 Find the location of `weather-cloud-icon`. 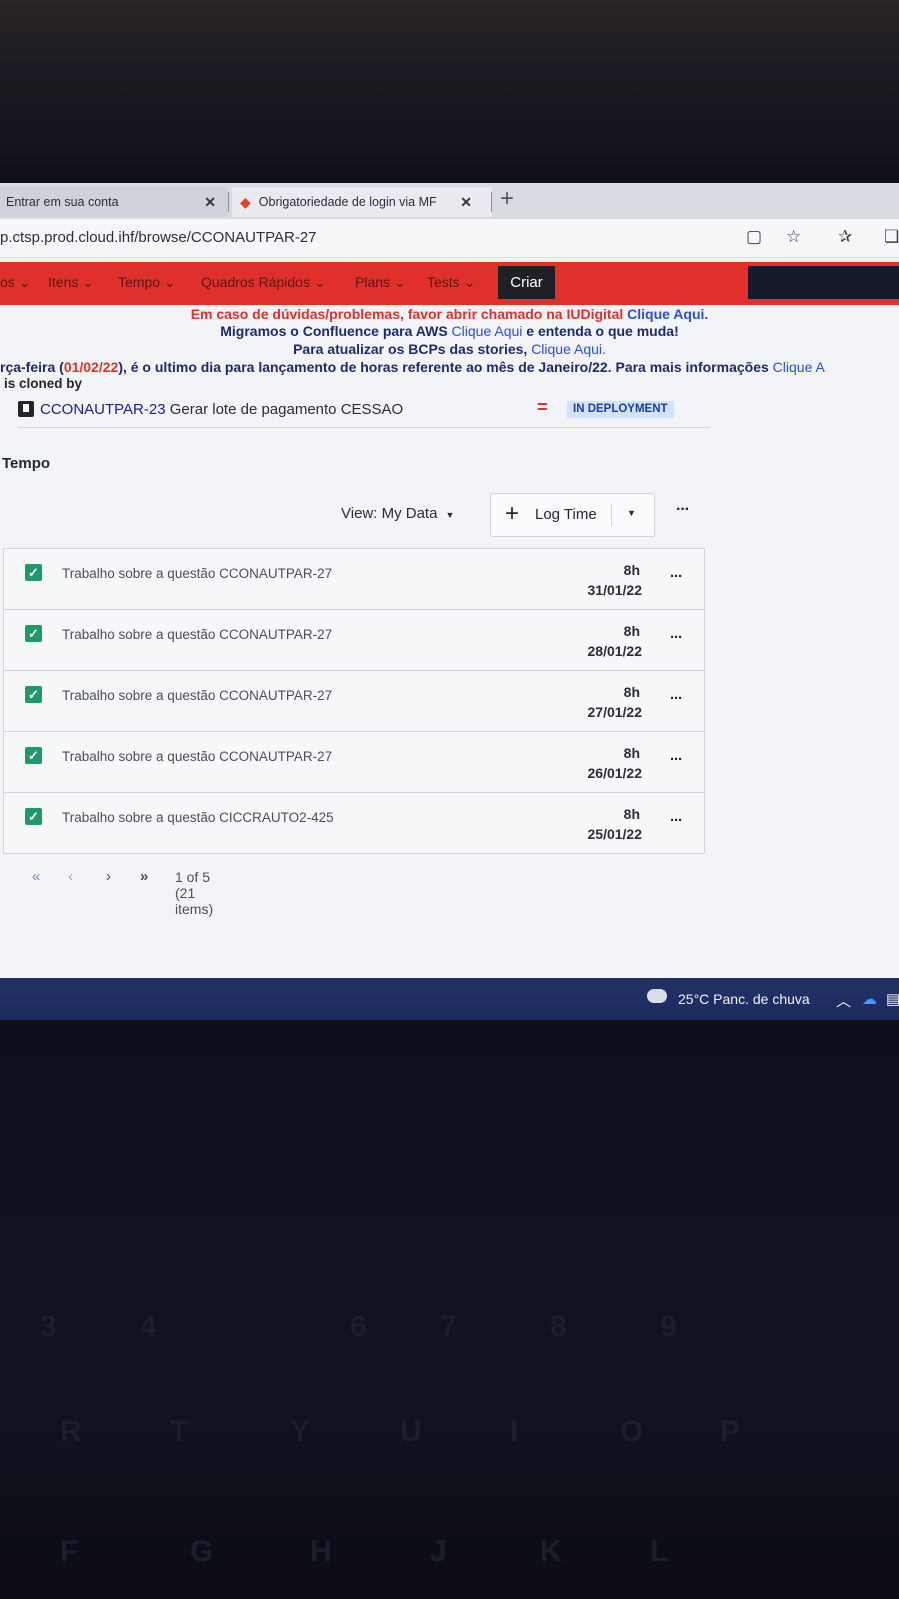

weather-cloud-icon is located at coordinates (655, 993).